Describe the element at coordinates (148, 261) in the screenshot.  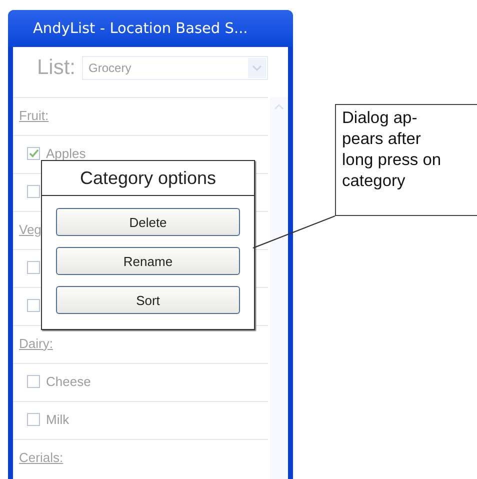
I see `dialog-button: Rename` at that location.